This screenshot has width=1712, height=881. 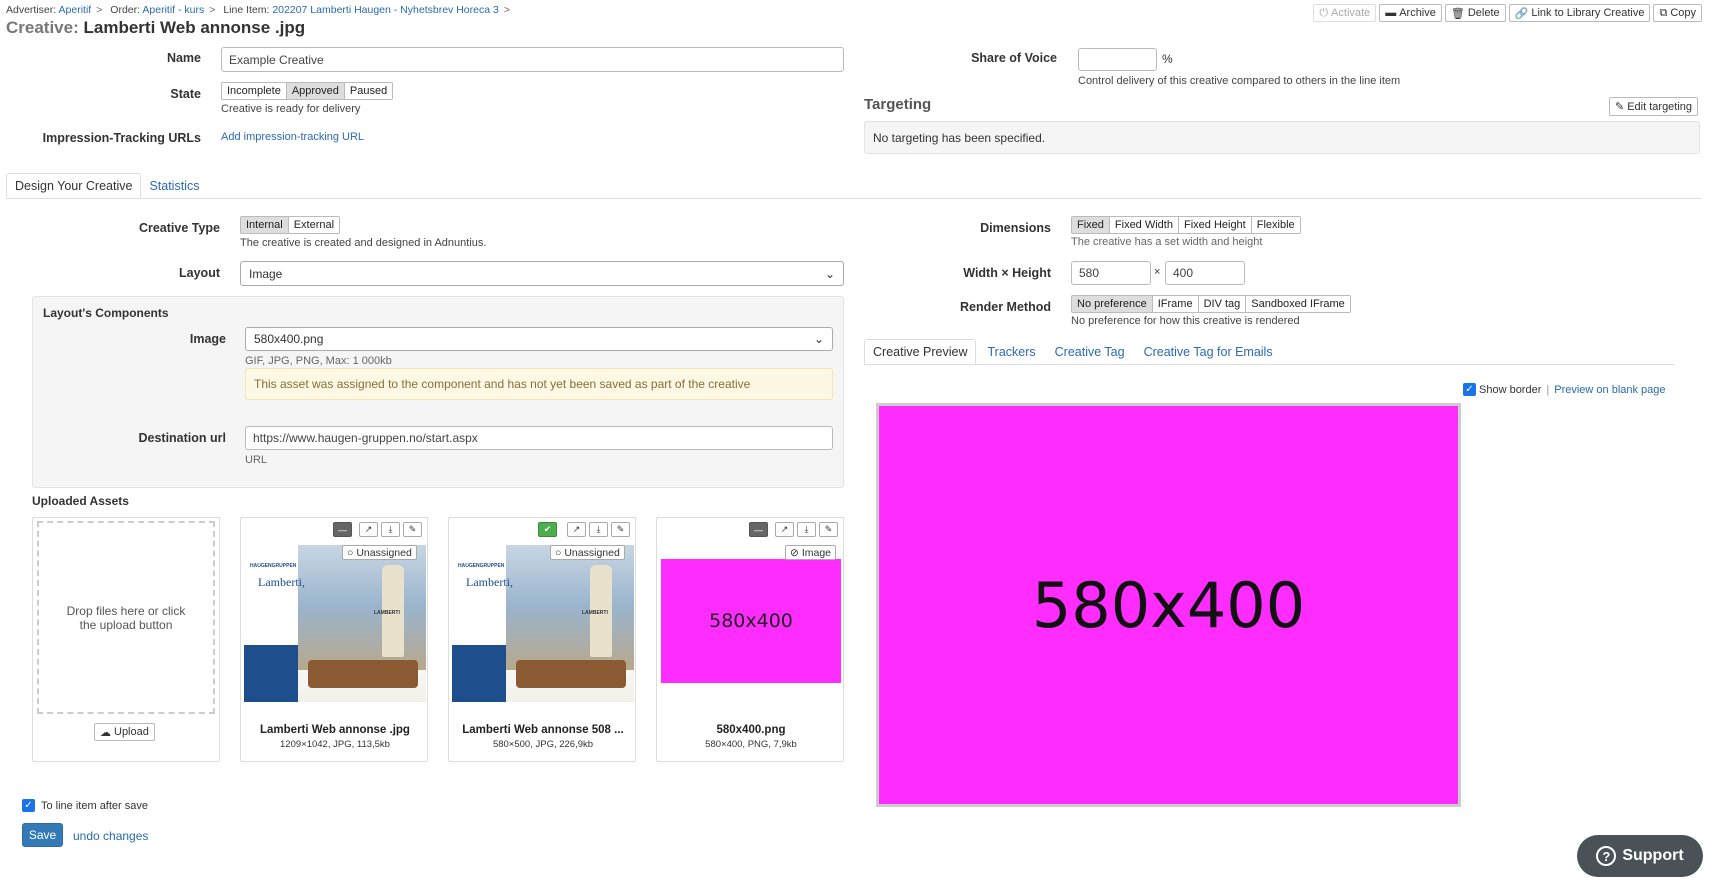 I want to click on state-selector: Incomplete Approved Paused, so click(x=307, y=91).